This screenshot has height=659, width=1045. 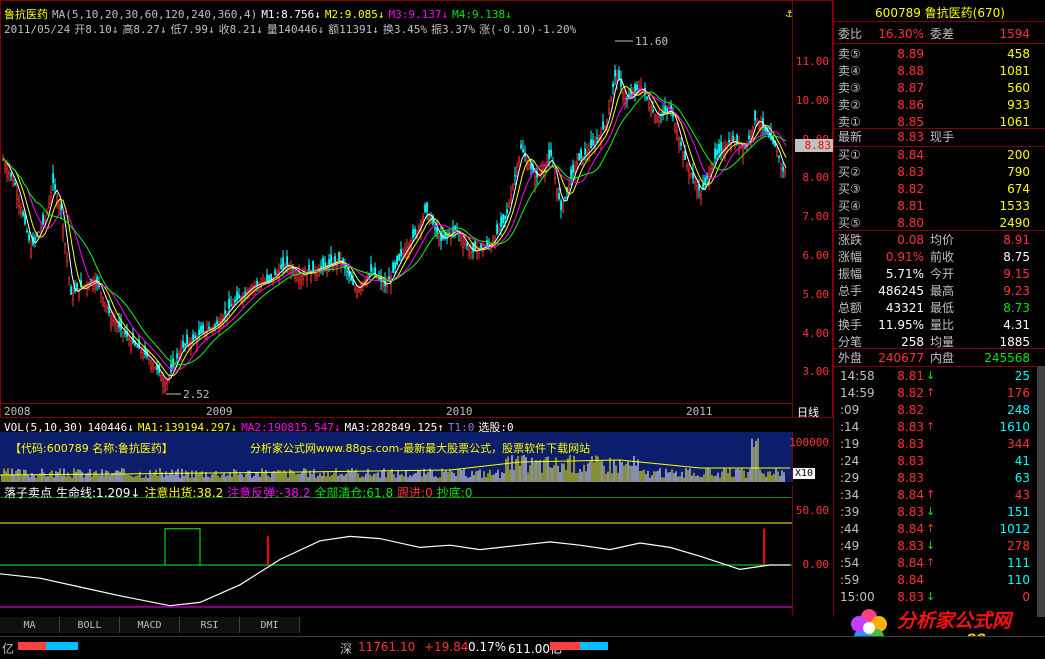 What do you see at coordinates (850, 461) in the screenshot?
I see `tick-time: :24` at bounding box center [850, 461].